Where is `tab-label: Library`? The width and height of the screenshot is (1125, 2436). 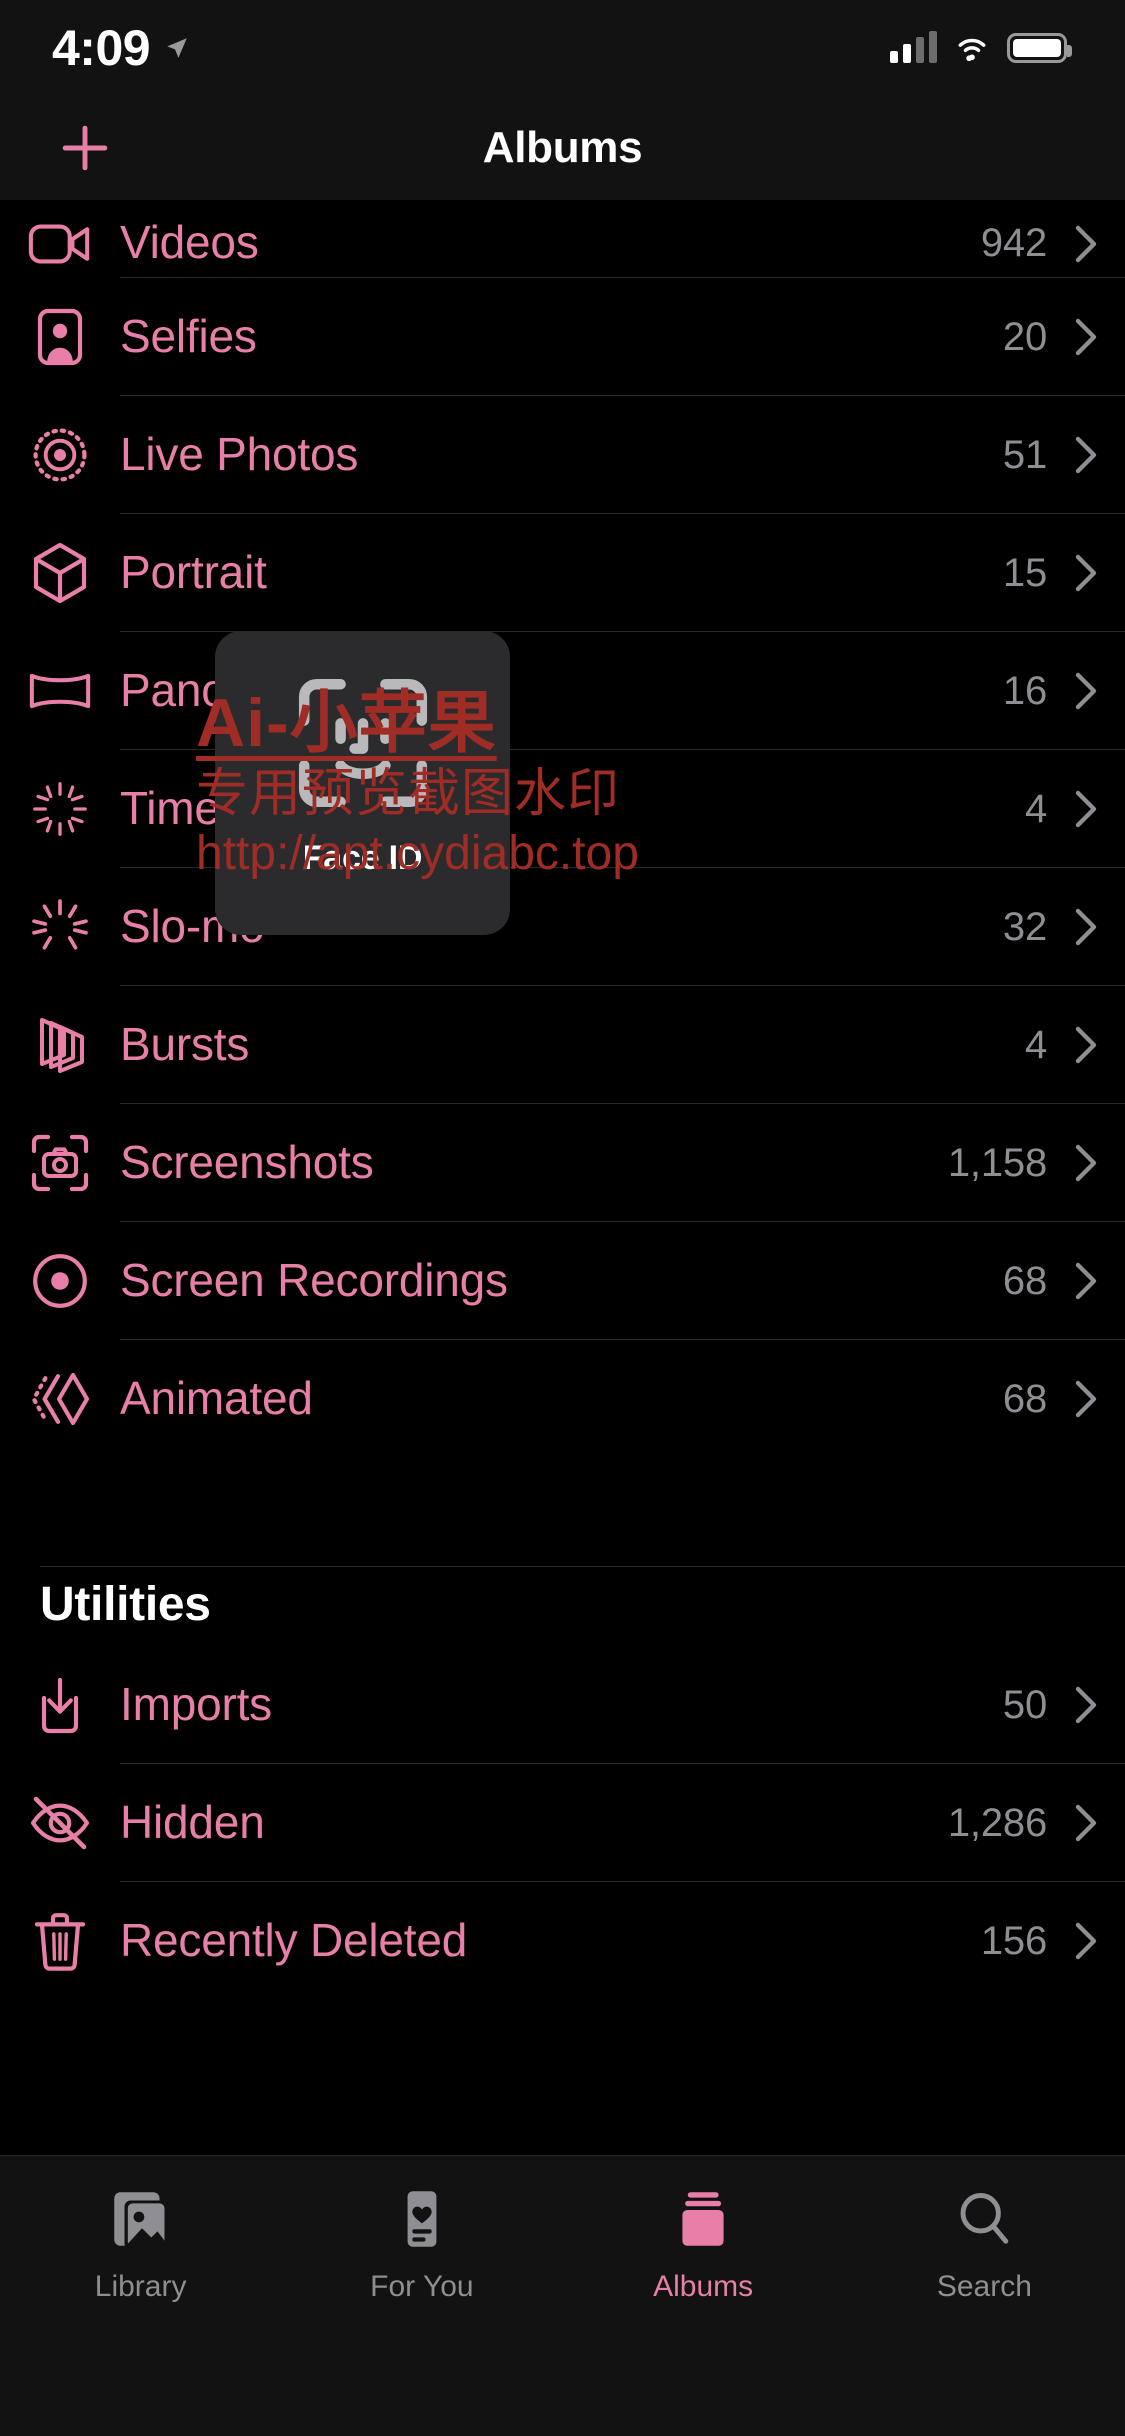 tab-label: Library is located at coordinates (140, 2286).